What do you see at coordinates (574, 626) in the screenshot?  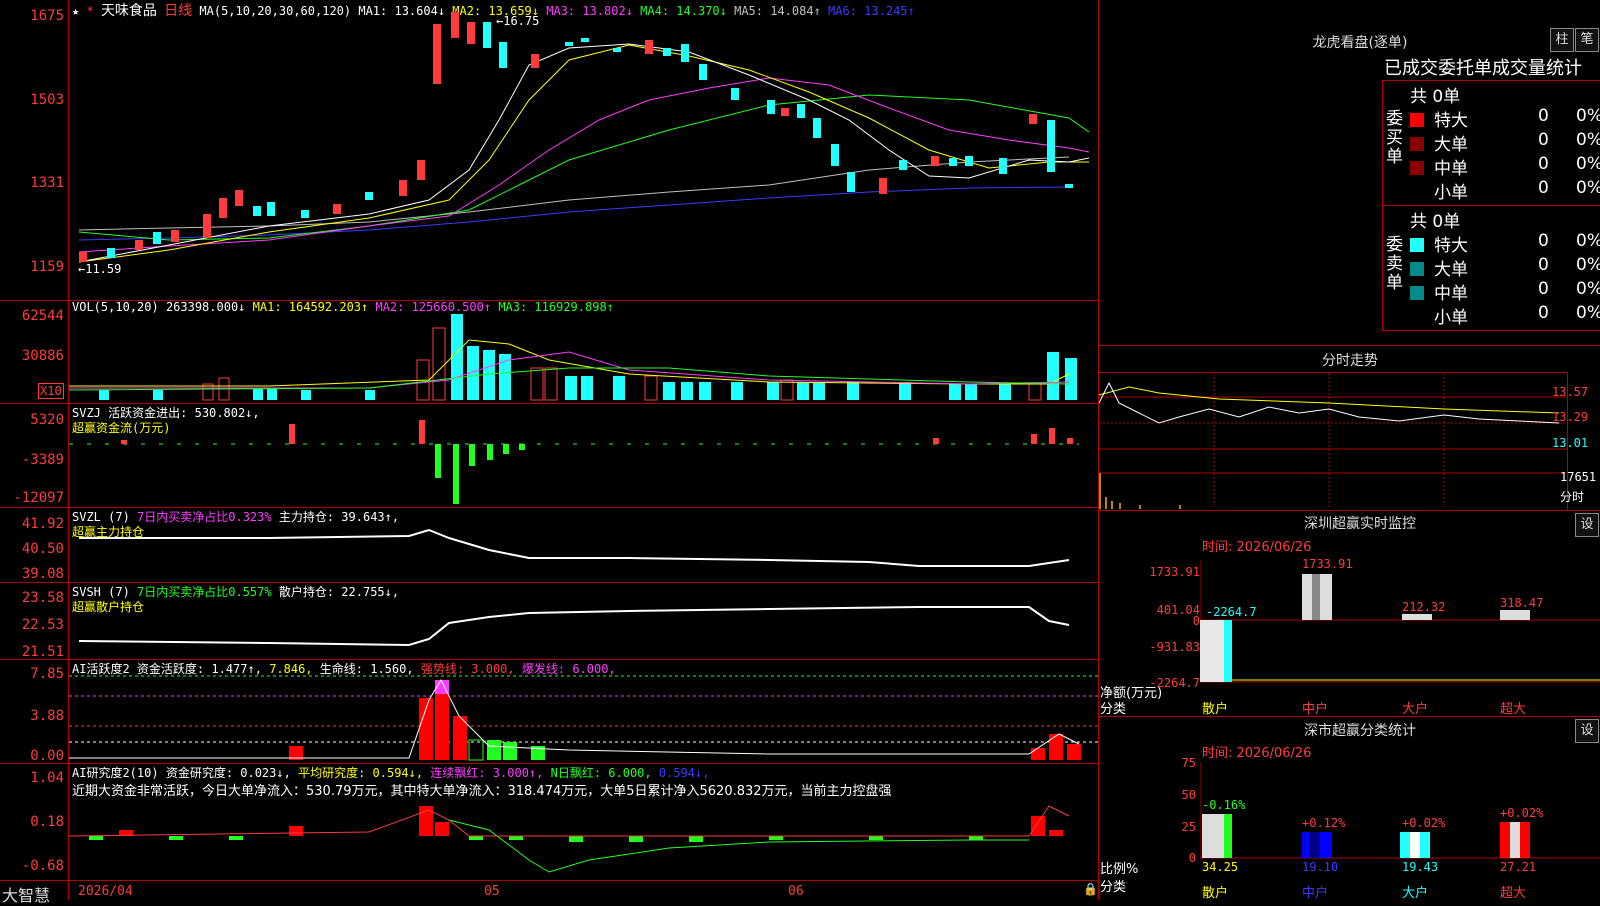 I see `svsh-chart` at bounding box center [574, 626].